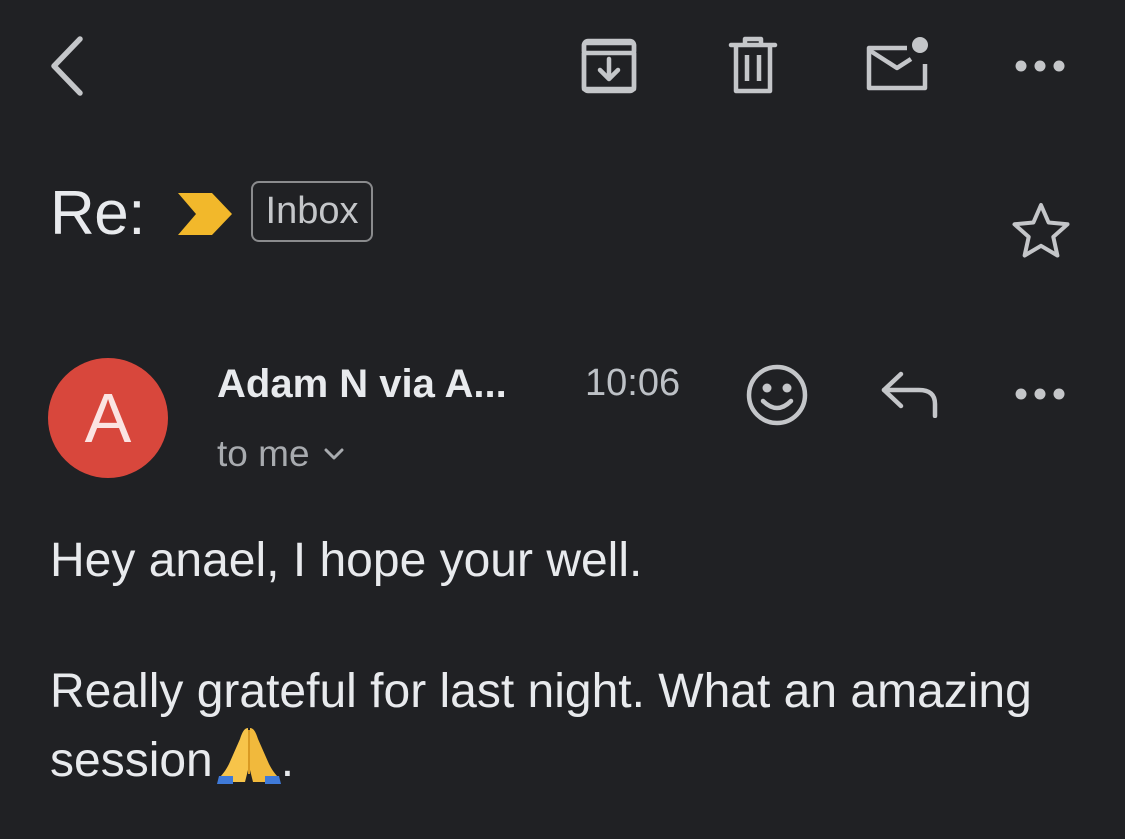  I want to click on importance-marker, so click(205, 216).